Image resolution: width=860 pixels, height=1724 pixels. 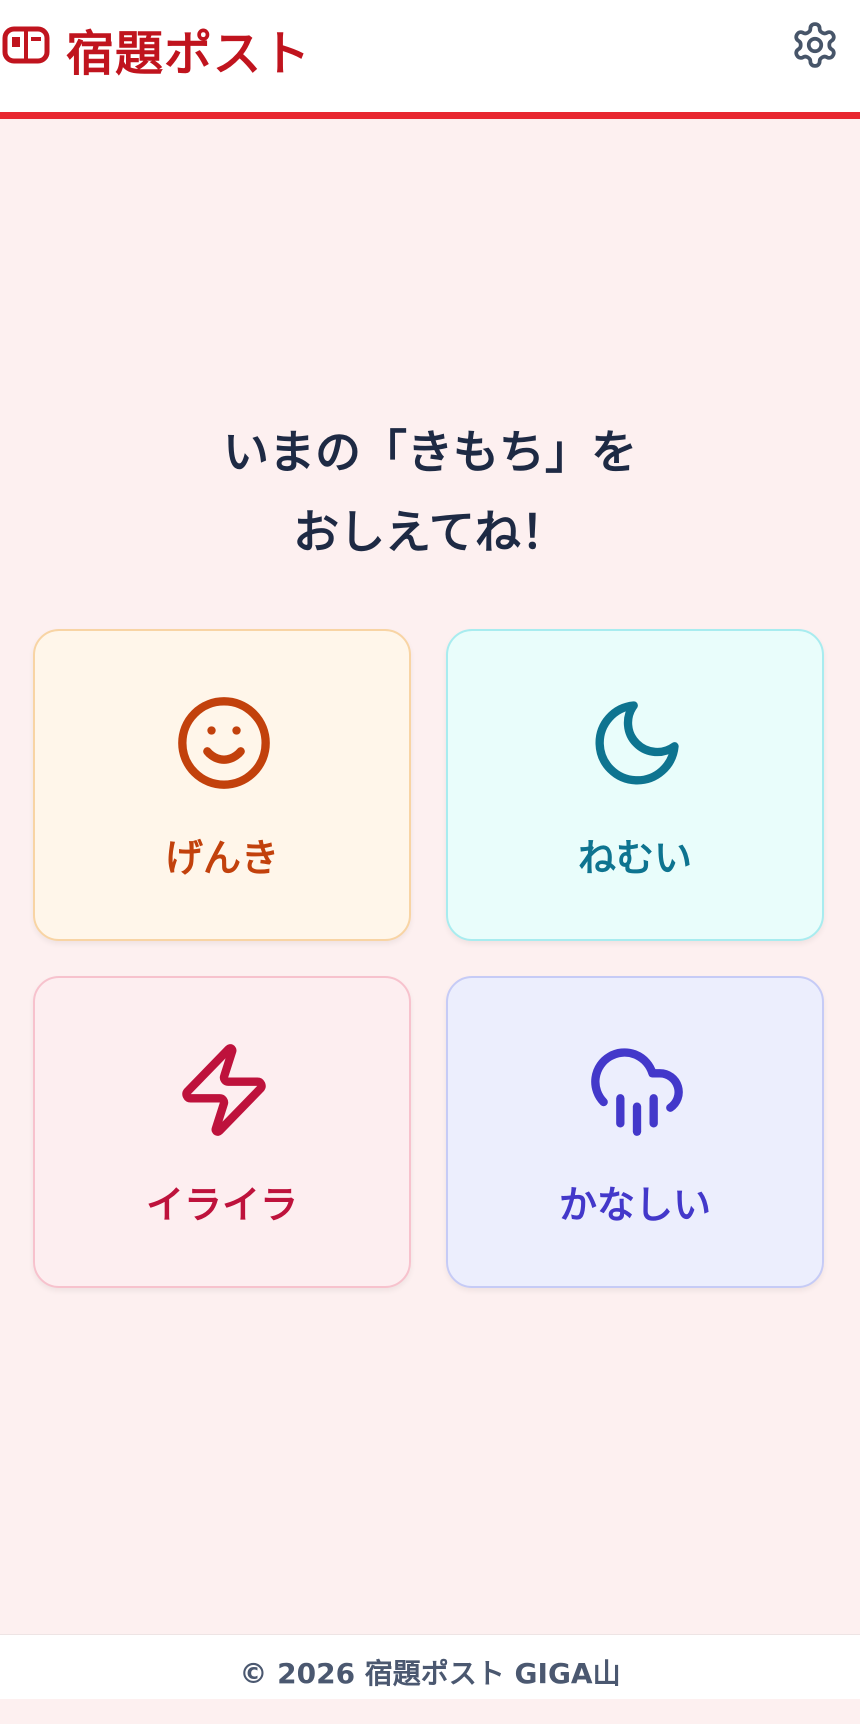 What do you see at coordinates (634, 858) in the screenshot?
I see `mood-label-nemui: ねむい` at bounding box center [634, 858].